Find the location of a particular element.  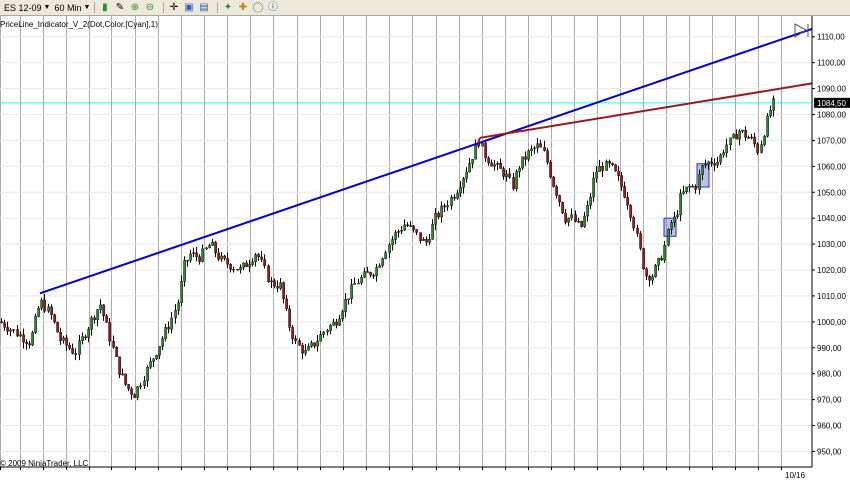

current-price-label: 1084,50 is located at coordinates (831, 103).